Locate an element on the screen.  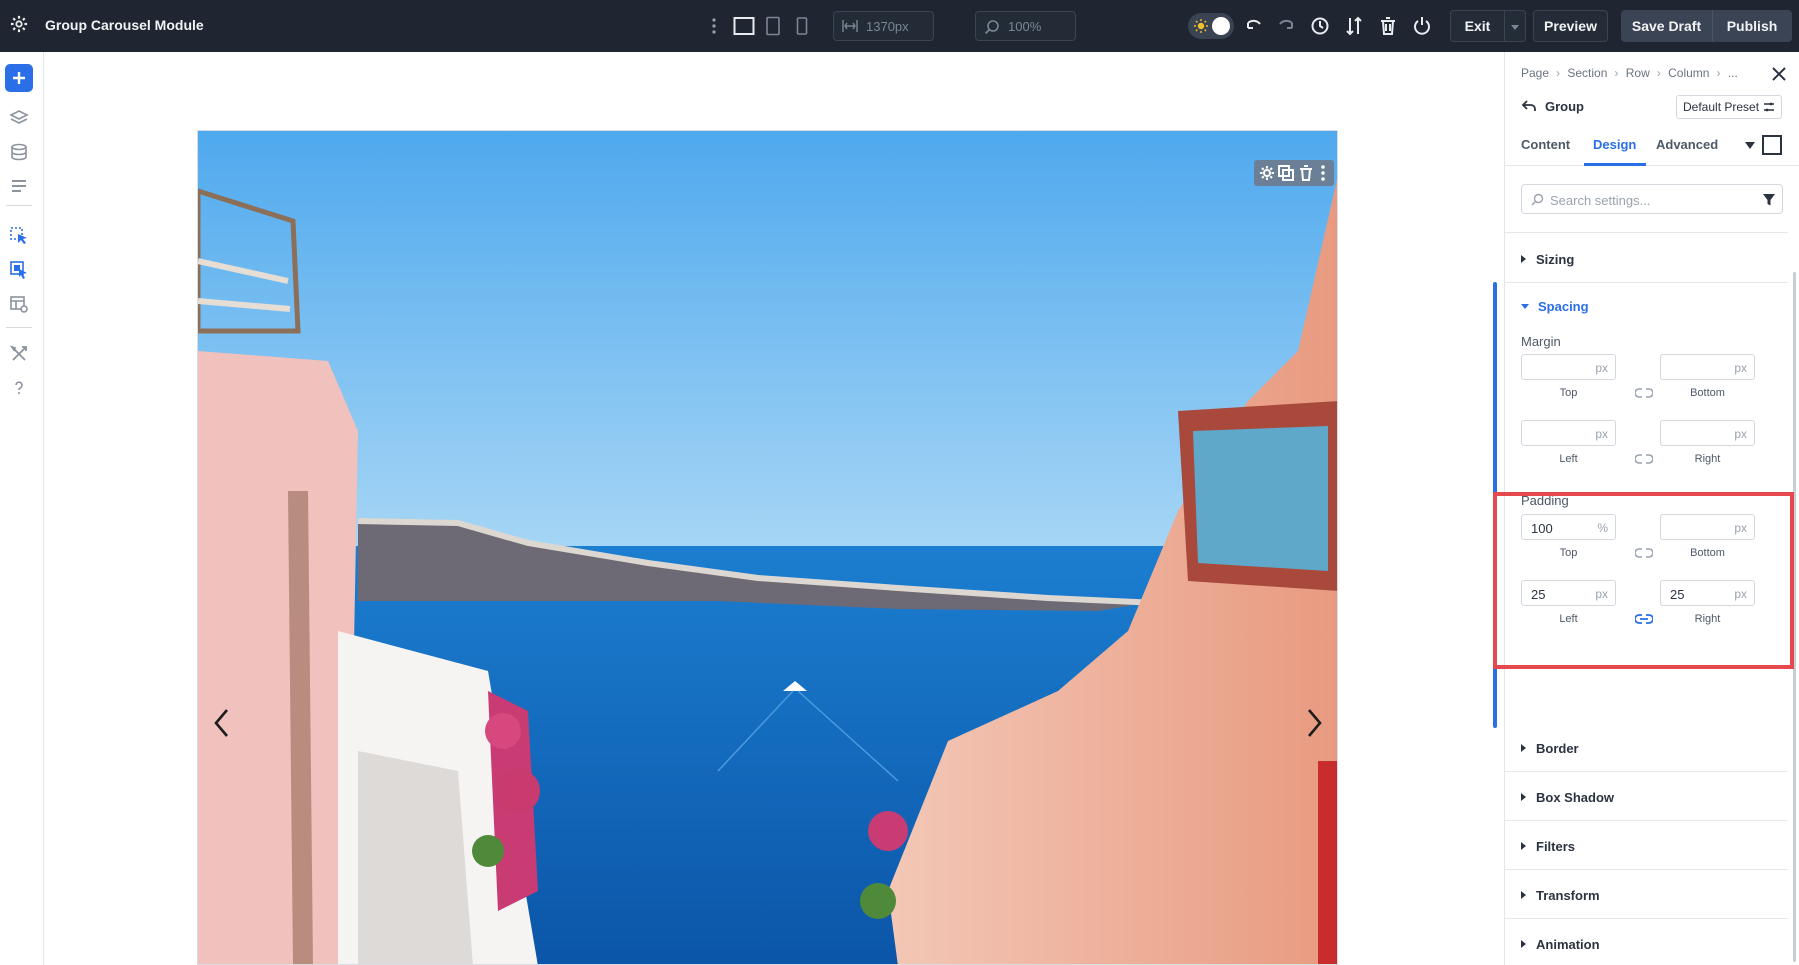
zoom-value: 100% is located at coordinates (1024, 26).